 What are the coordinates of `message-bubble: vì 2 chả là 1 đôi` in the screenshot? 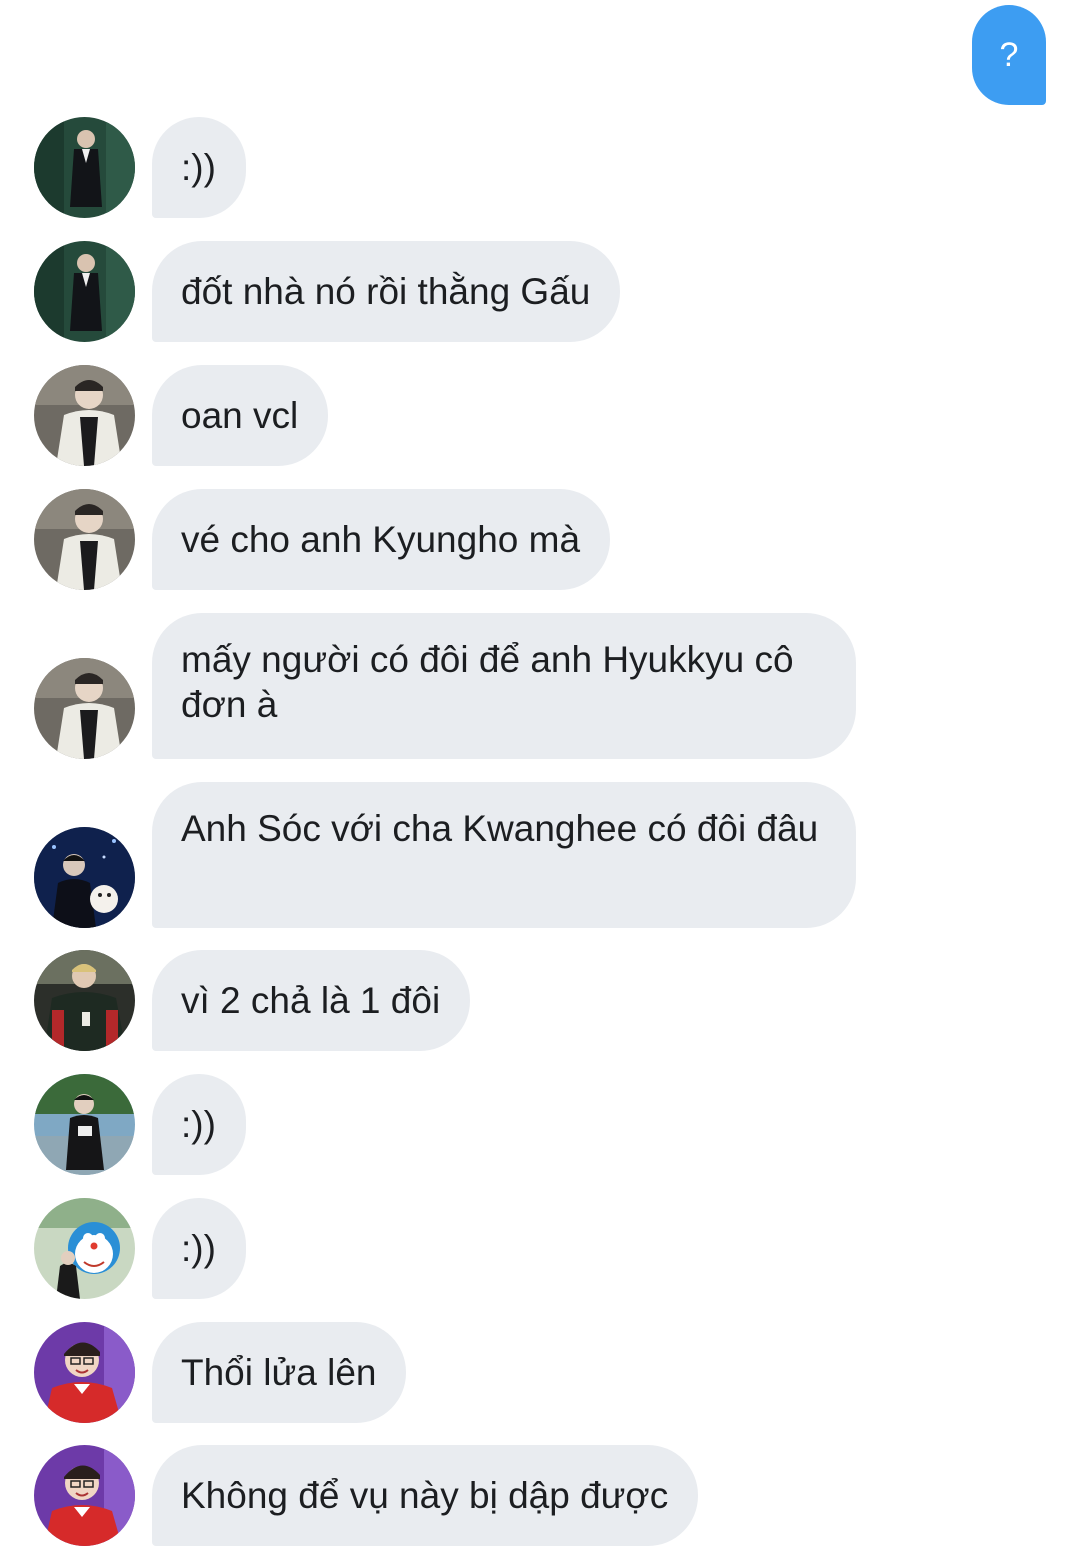 It's located at (311, 1000).